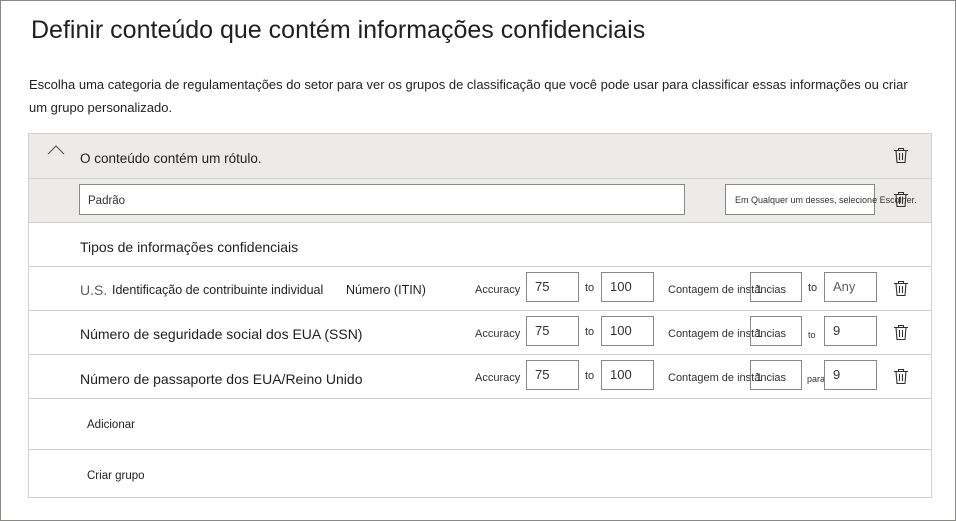 The image size is (956, 521). I want to click on chevron-up-icon, so click(56, 150).